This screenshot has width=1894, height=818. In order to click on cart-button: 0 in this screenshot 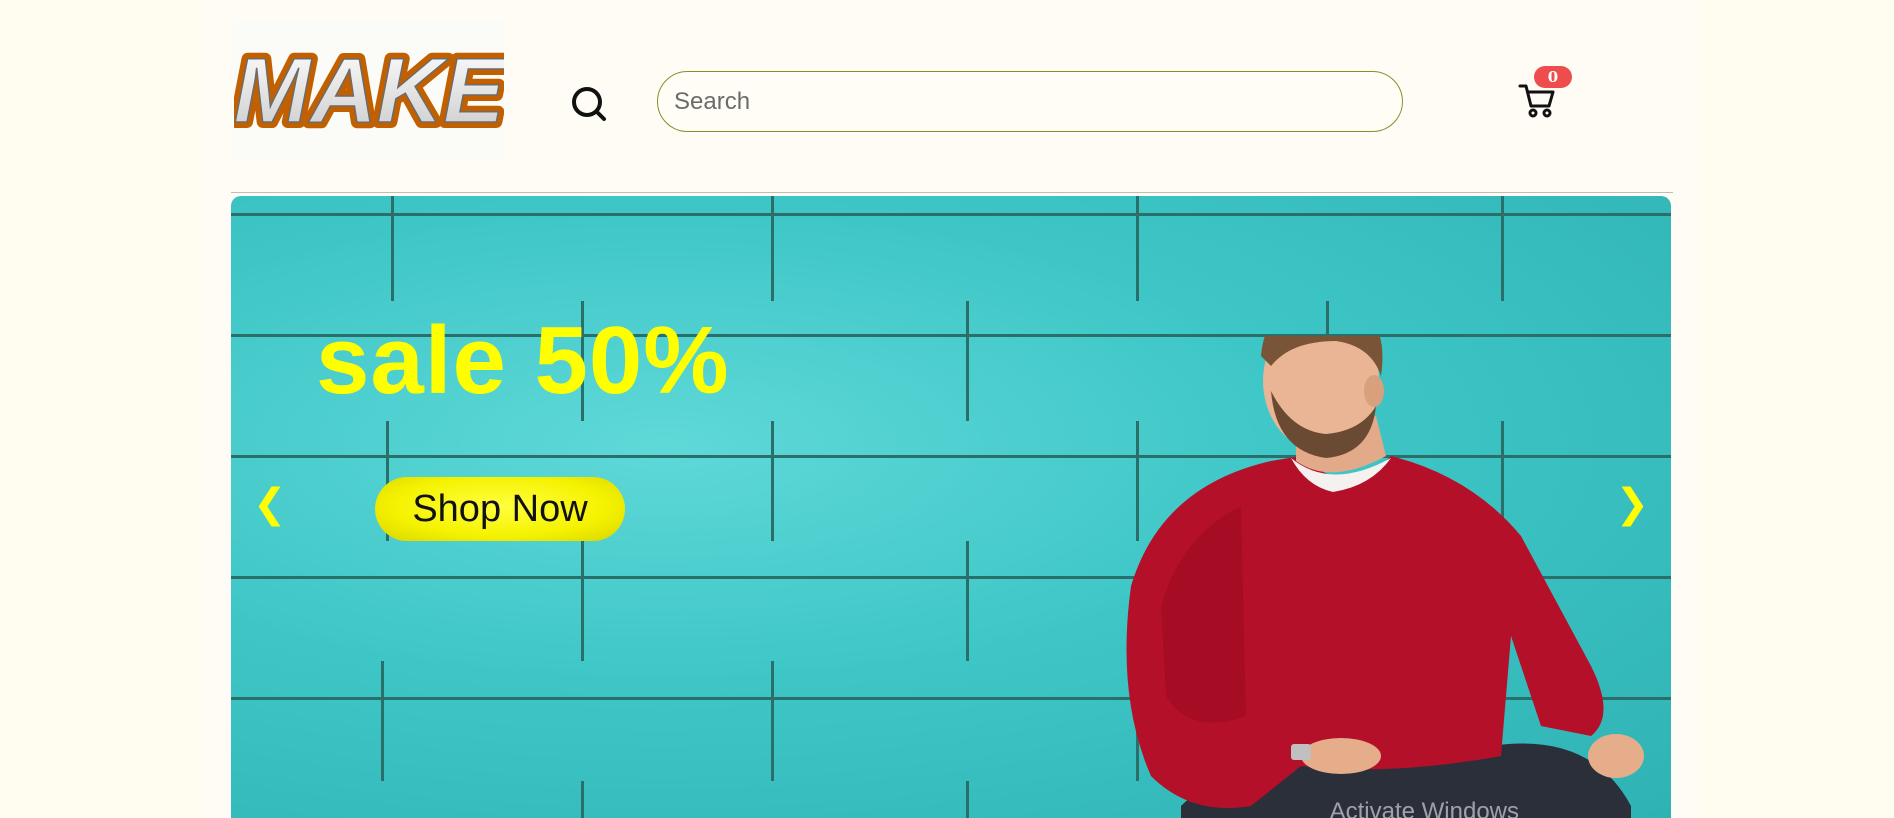, I will do `click(1548, 92)`.